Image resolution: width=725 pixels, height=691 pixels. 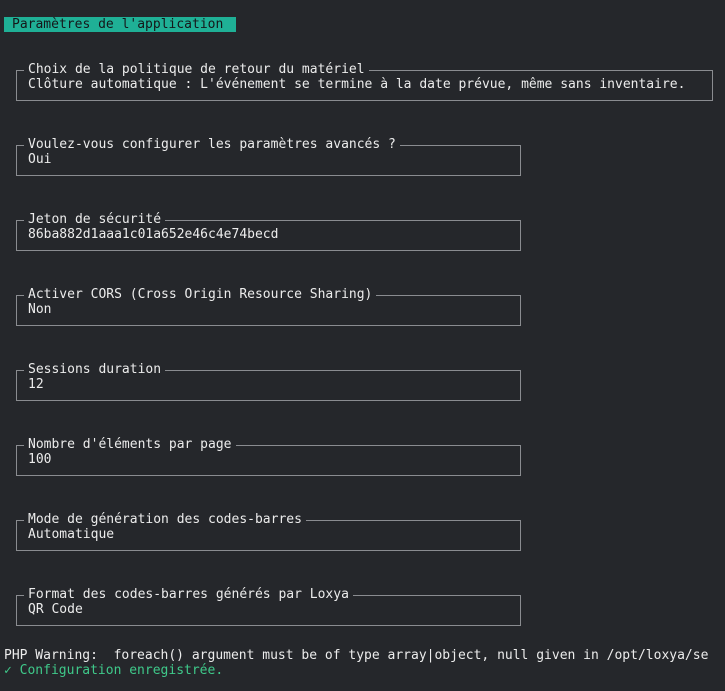 What do you see at coordinates (8, 670) in the screenshot?
I see `check-icon: ✓` at bounding box center [8, 670].